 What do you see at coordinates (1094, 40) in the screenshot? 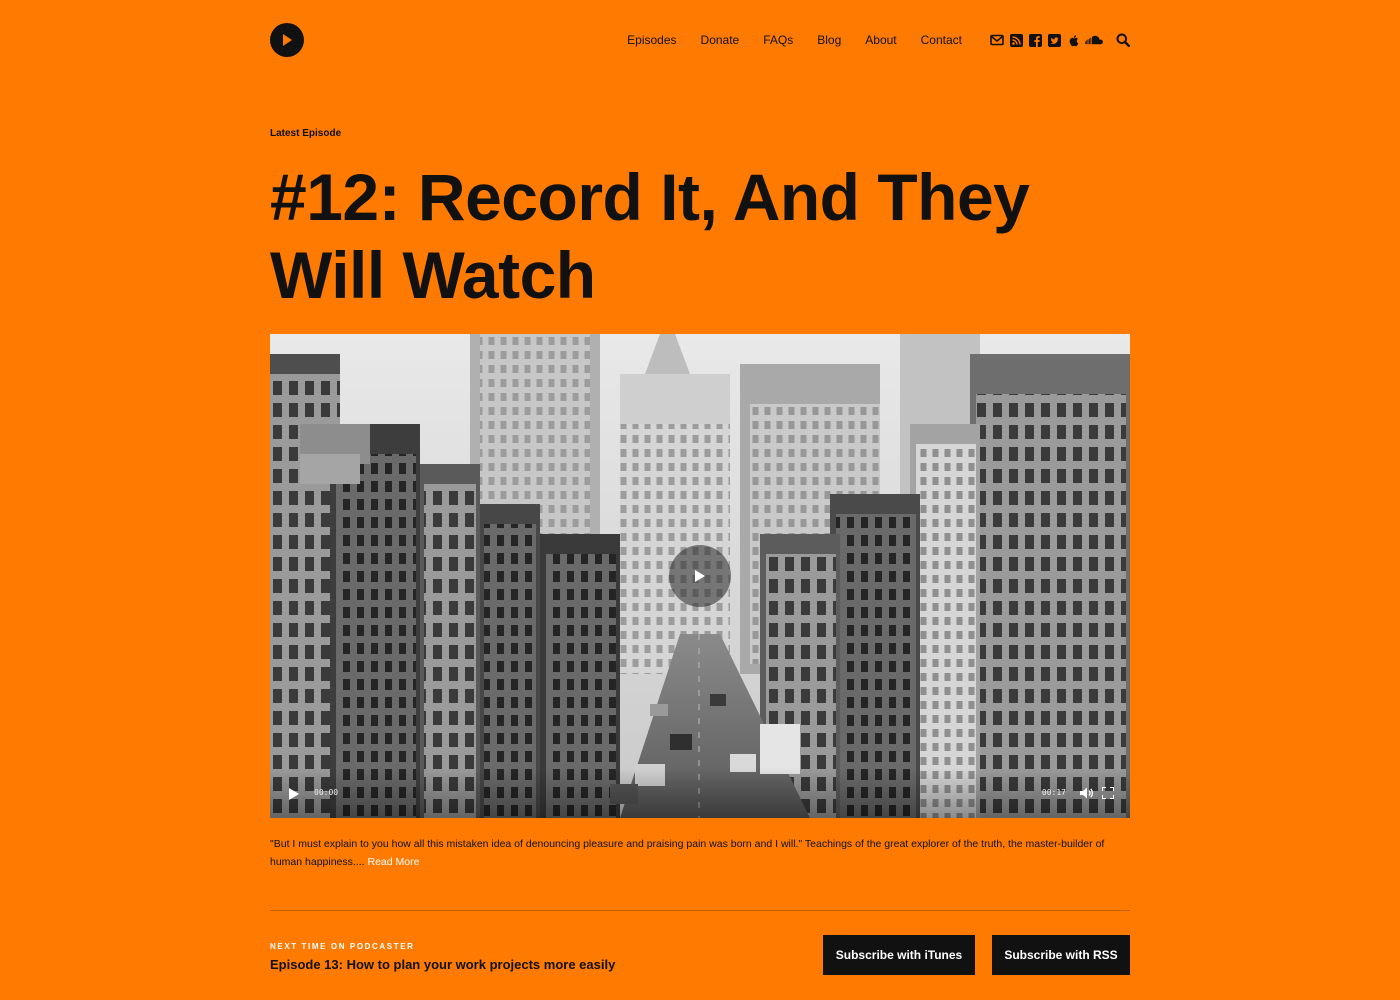
I see `soundcloud-icon` at bounding box center [1094, 40].